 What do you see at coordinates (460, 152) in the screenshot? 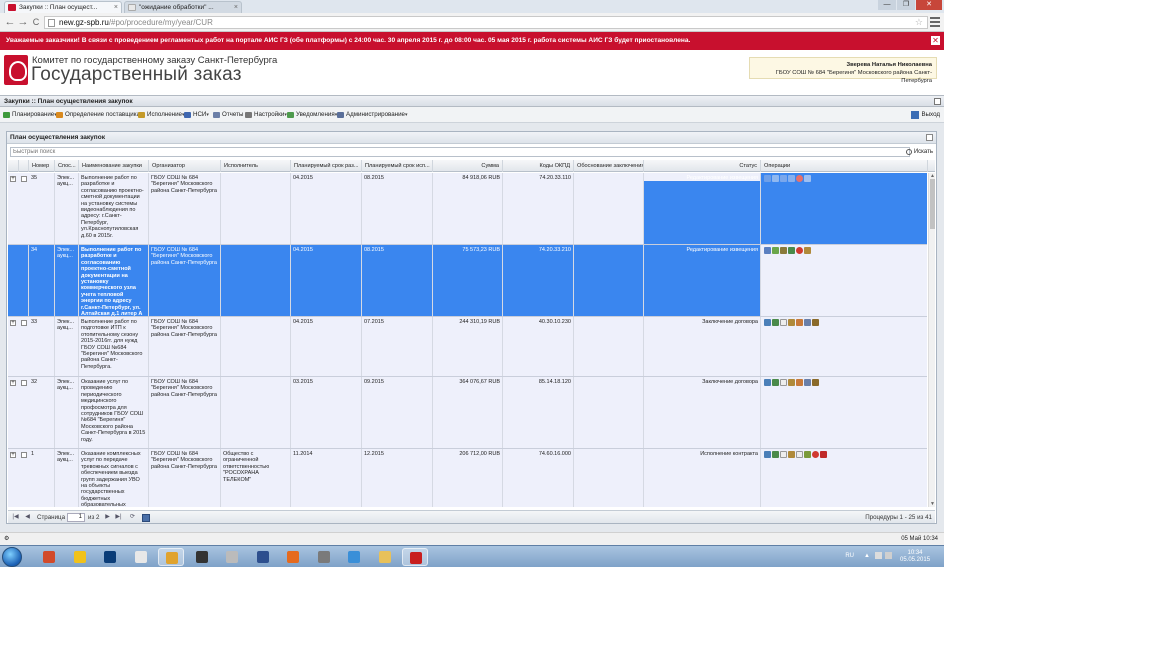
I see `quick-search-input` at bounding box center [460, 152].